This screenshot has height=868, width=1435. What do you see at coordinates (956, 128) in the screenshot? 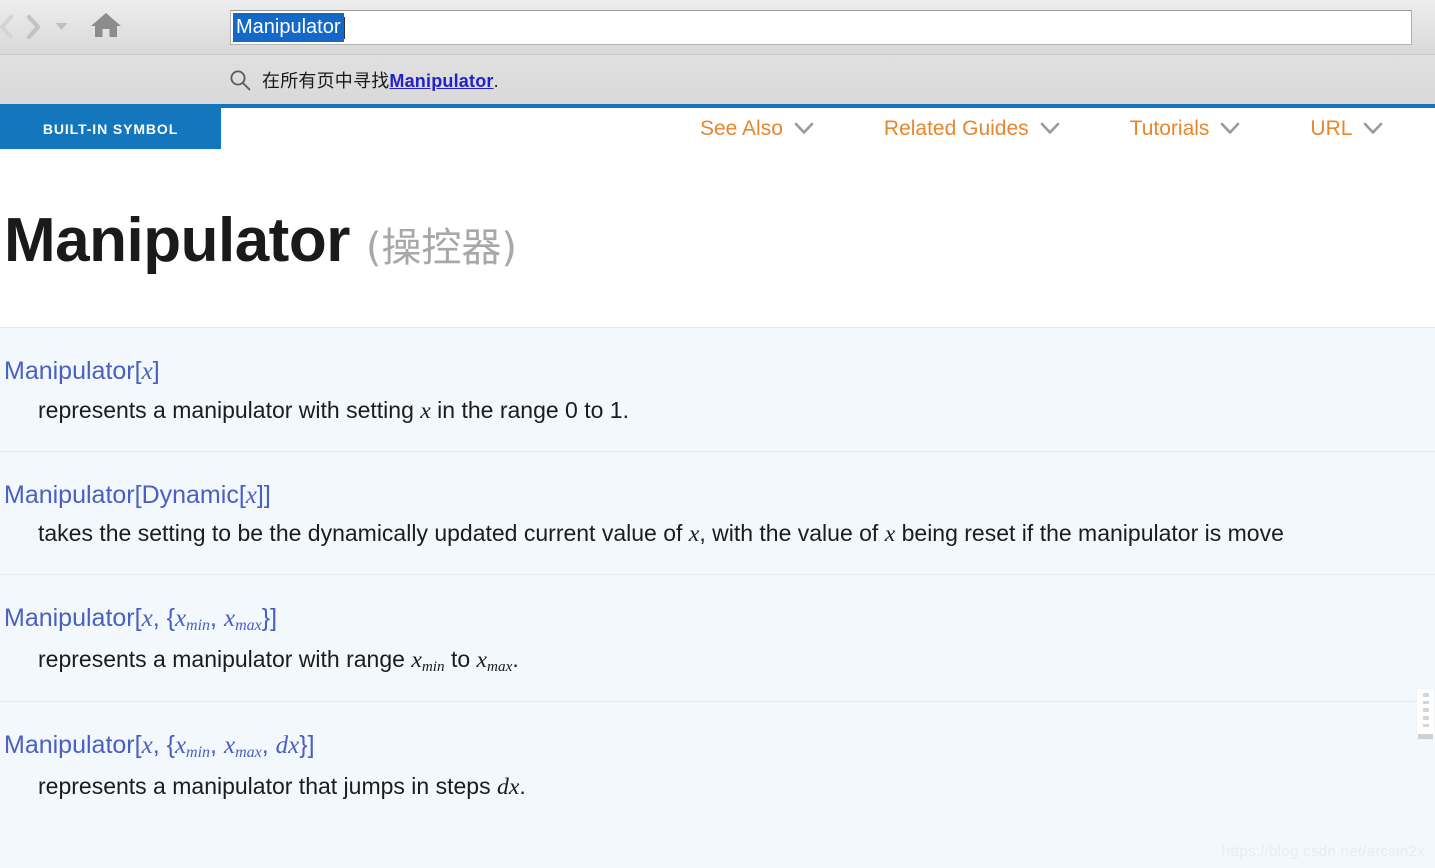
I see `menu-related-guides-label: Related Guides` at bounding box center [956, 128].